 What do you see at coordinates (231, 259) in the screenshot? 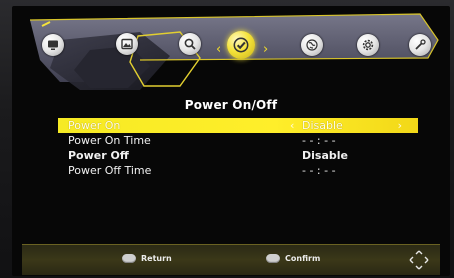
I see `footer-hint-bar: Return Confirm` at bounding box center [231, 259].